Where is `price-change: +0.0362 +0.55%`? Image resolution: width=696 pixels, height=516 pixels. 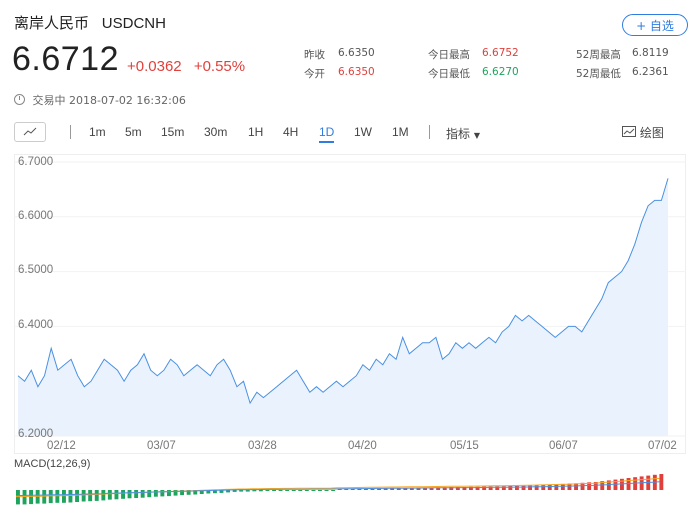
price-change: +0.0362 +0.55% is located at coordinates (190, 66).